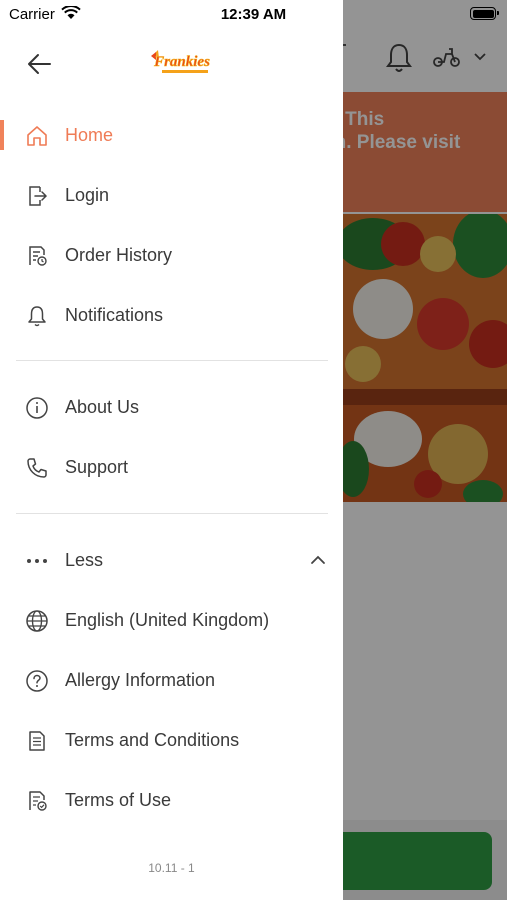 This screenshot has width=507, height=900. What do you see at coordinates (140, 679) in the screenshot?
I see `menu-item-label: Allergy Information` at bounding box center [140, 679].